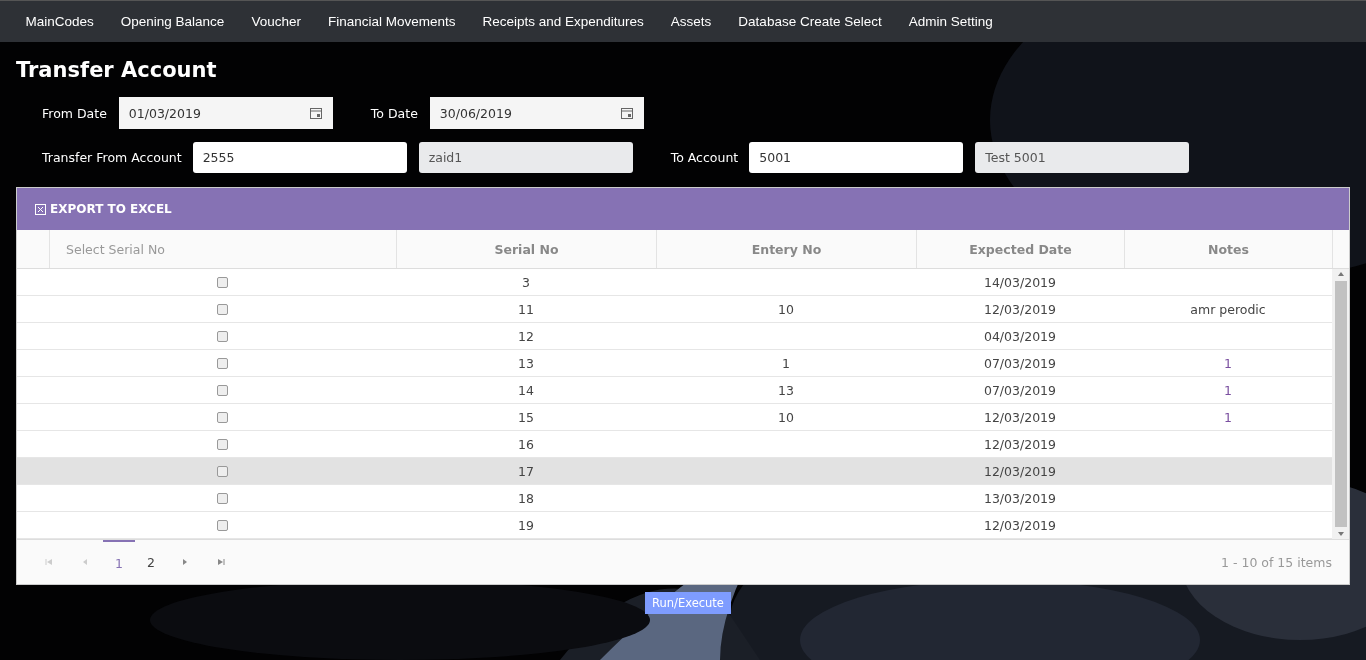  Describe the element at coordinates (691, 21) in the screenshot. I see `nav-menu-item: Assets` at that location.